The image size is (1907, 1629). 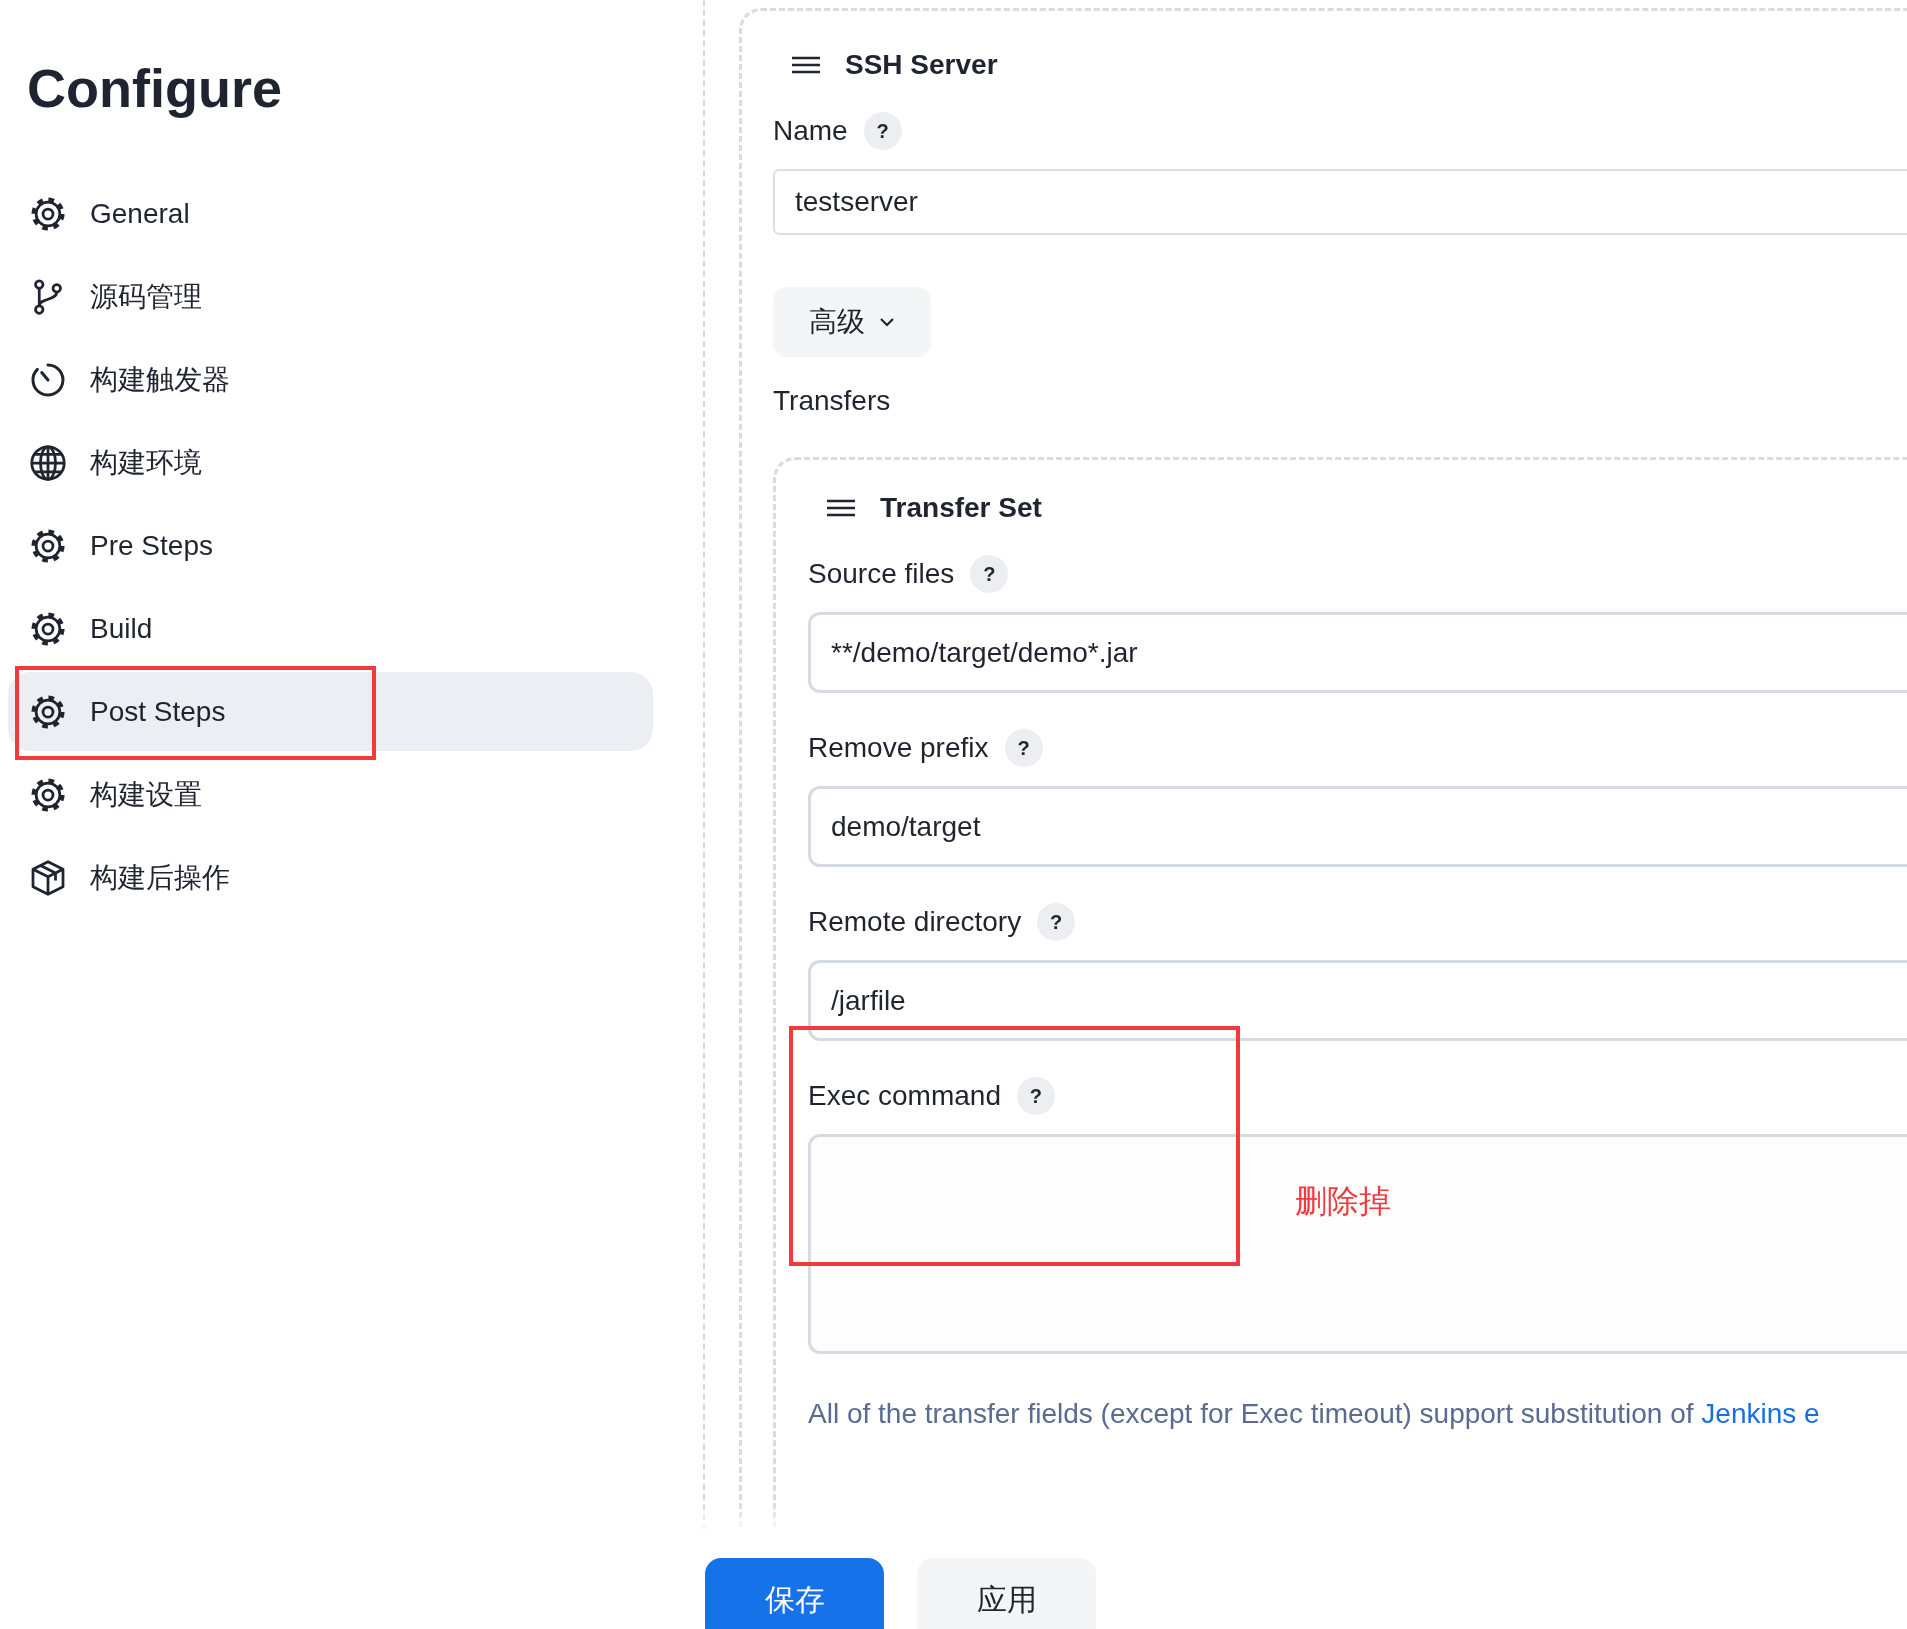 I want to click on globe-icon, so click(x=48, y=462).